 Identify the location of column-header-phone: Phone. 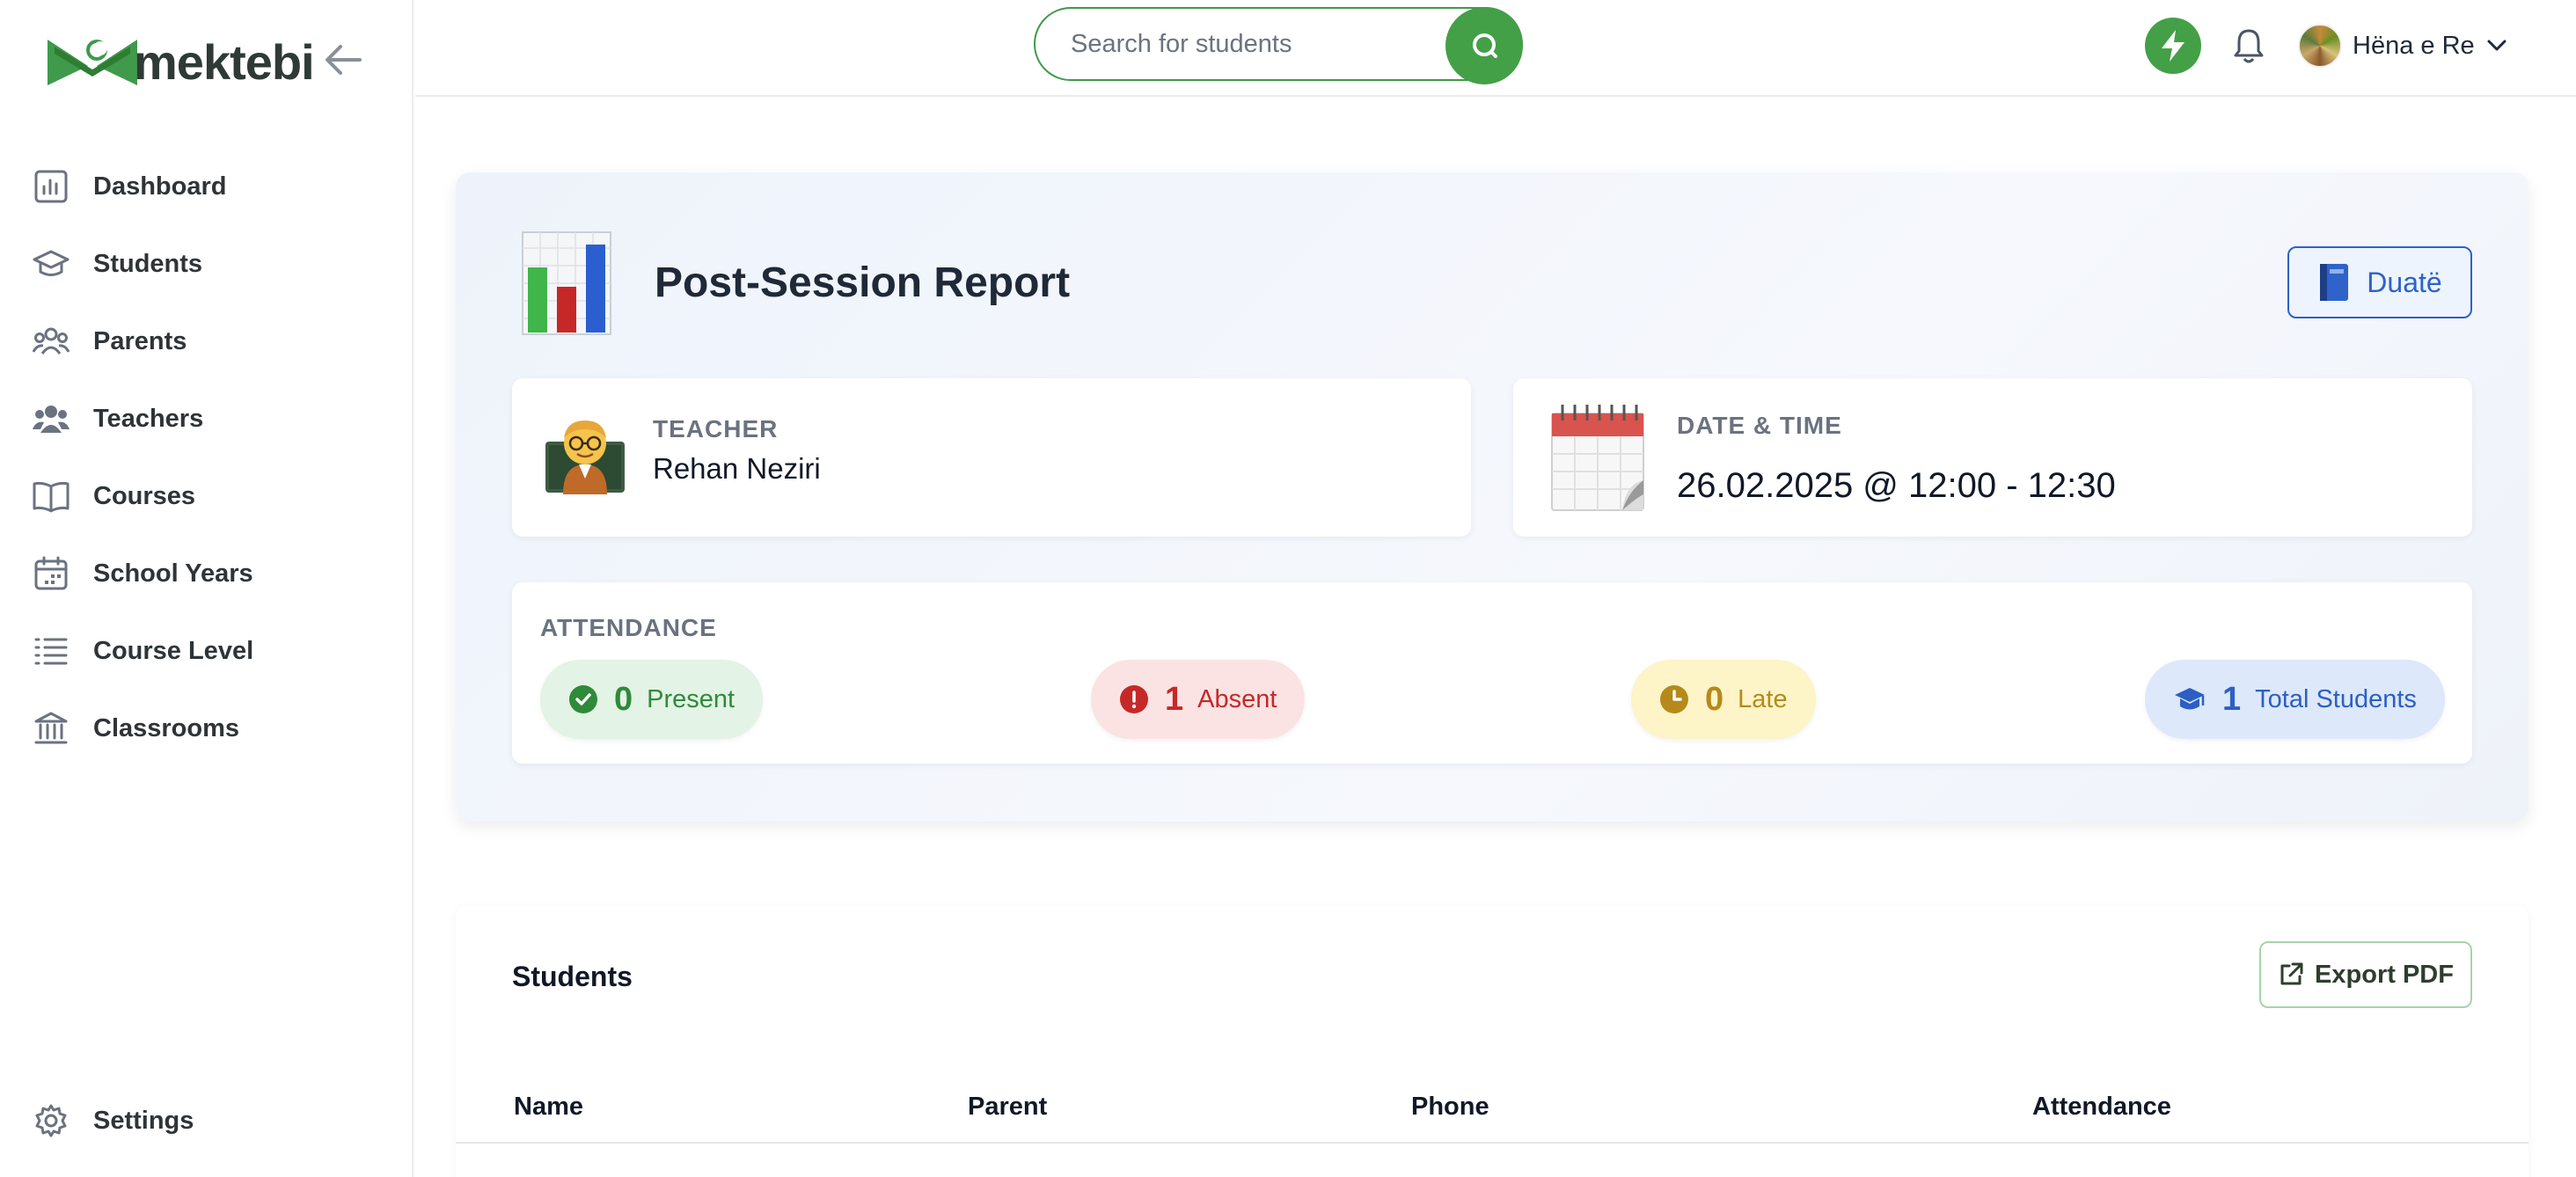
(1450, 1107).